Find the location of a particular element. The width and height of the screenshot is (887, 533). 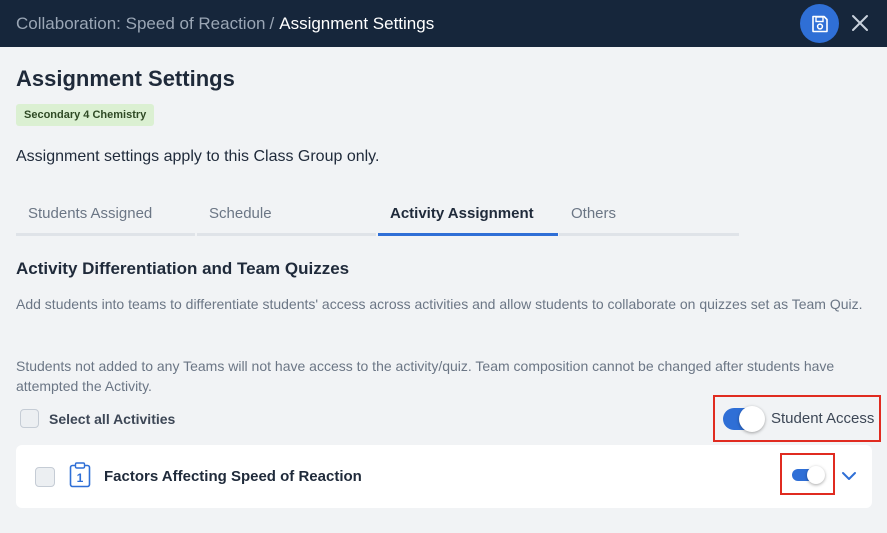

page-title: Assignment Settings is located at coordinates (125, 78).